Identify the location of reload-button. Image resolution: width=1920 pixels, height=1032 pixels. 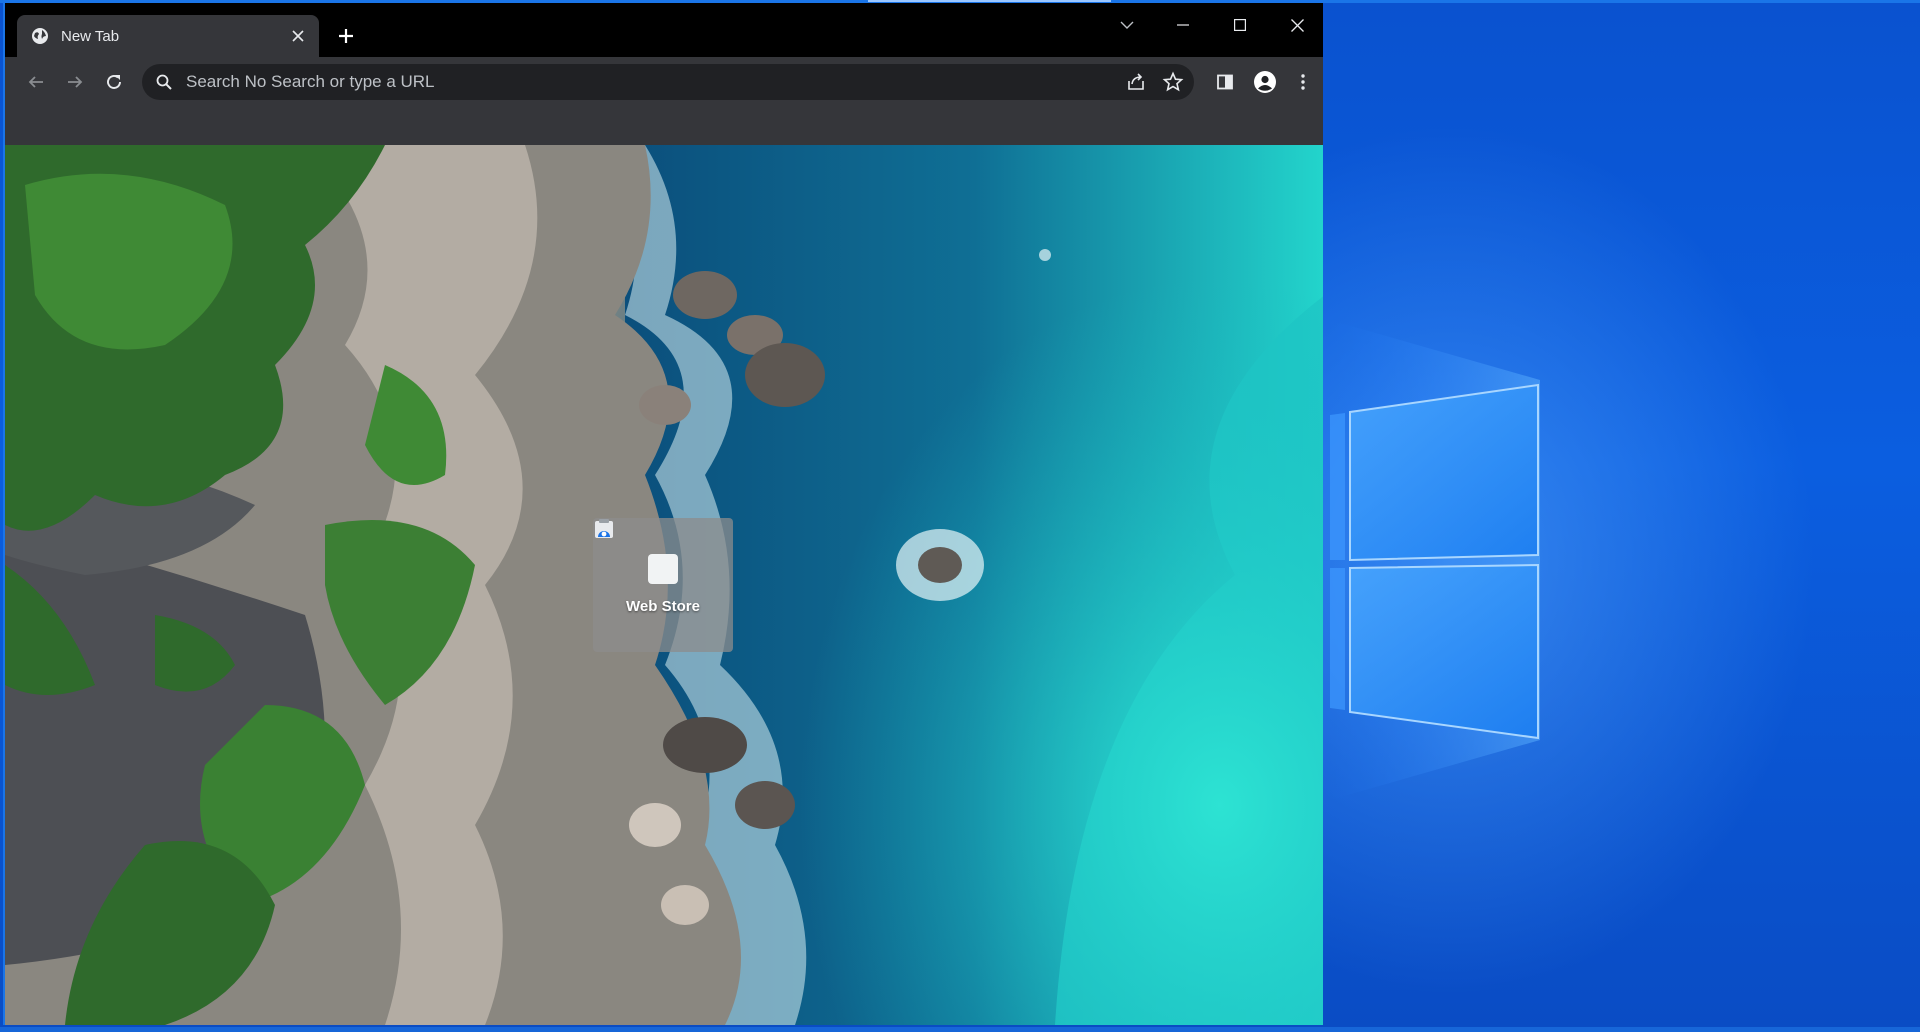
(114, 82).